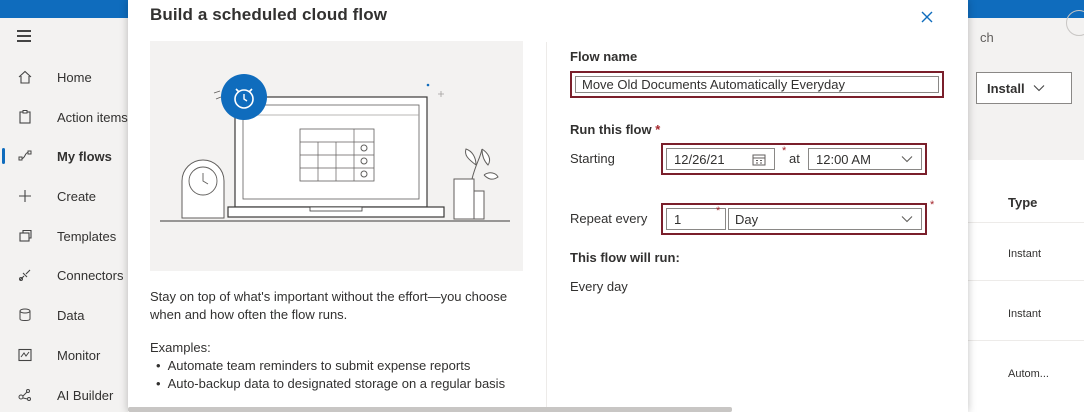  Describe the element at coordinates (25, 155) in the screenshot. I see `flow-icon` at that location.